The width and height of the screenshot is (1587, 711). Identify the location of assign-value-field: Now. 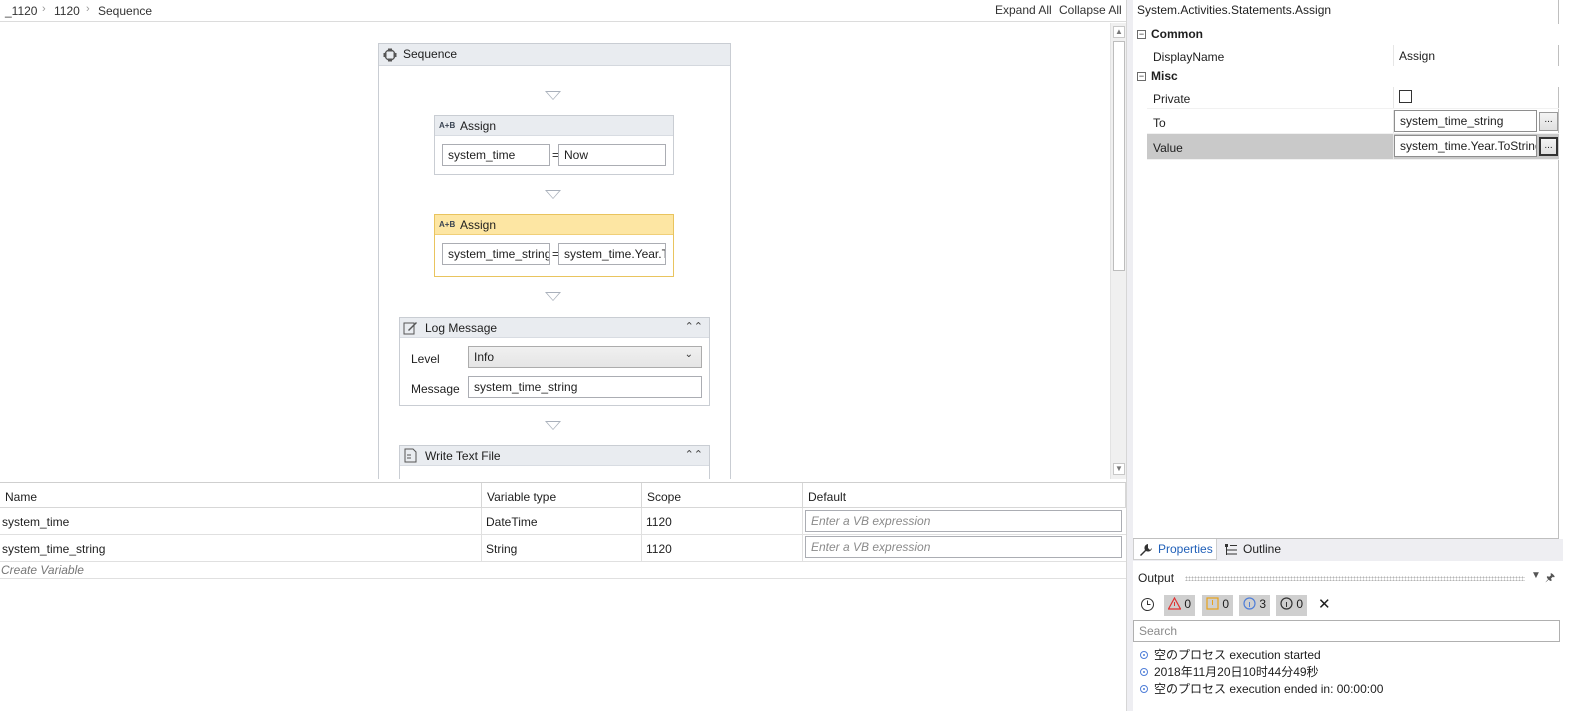
(612, 155).